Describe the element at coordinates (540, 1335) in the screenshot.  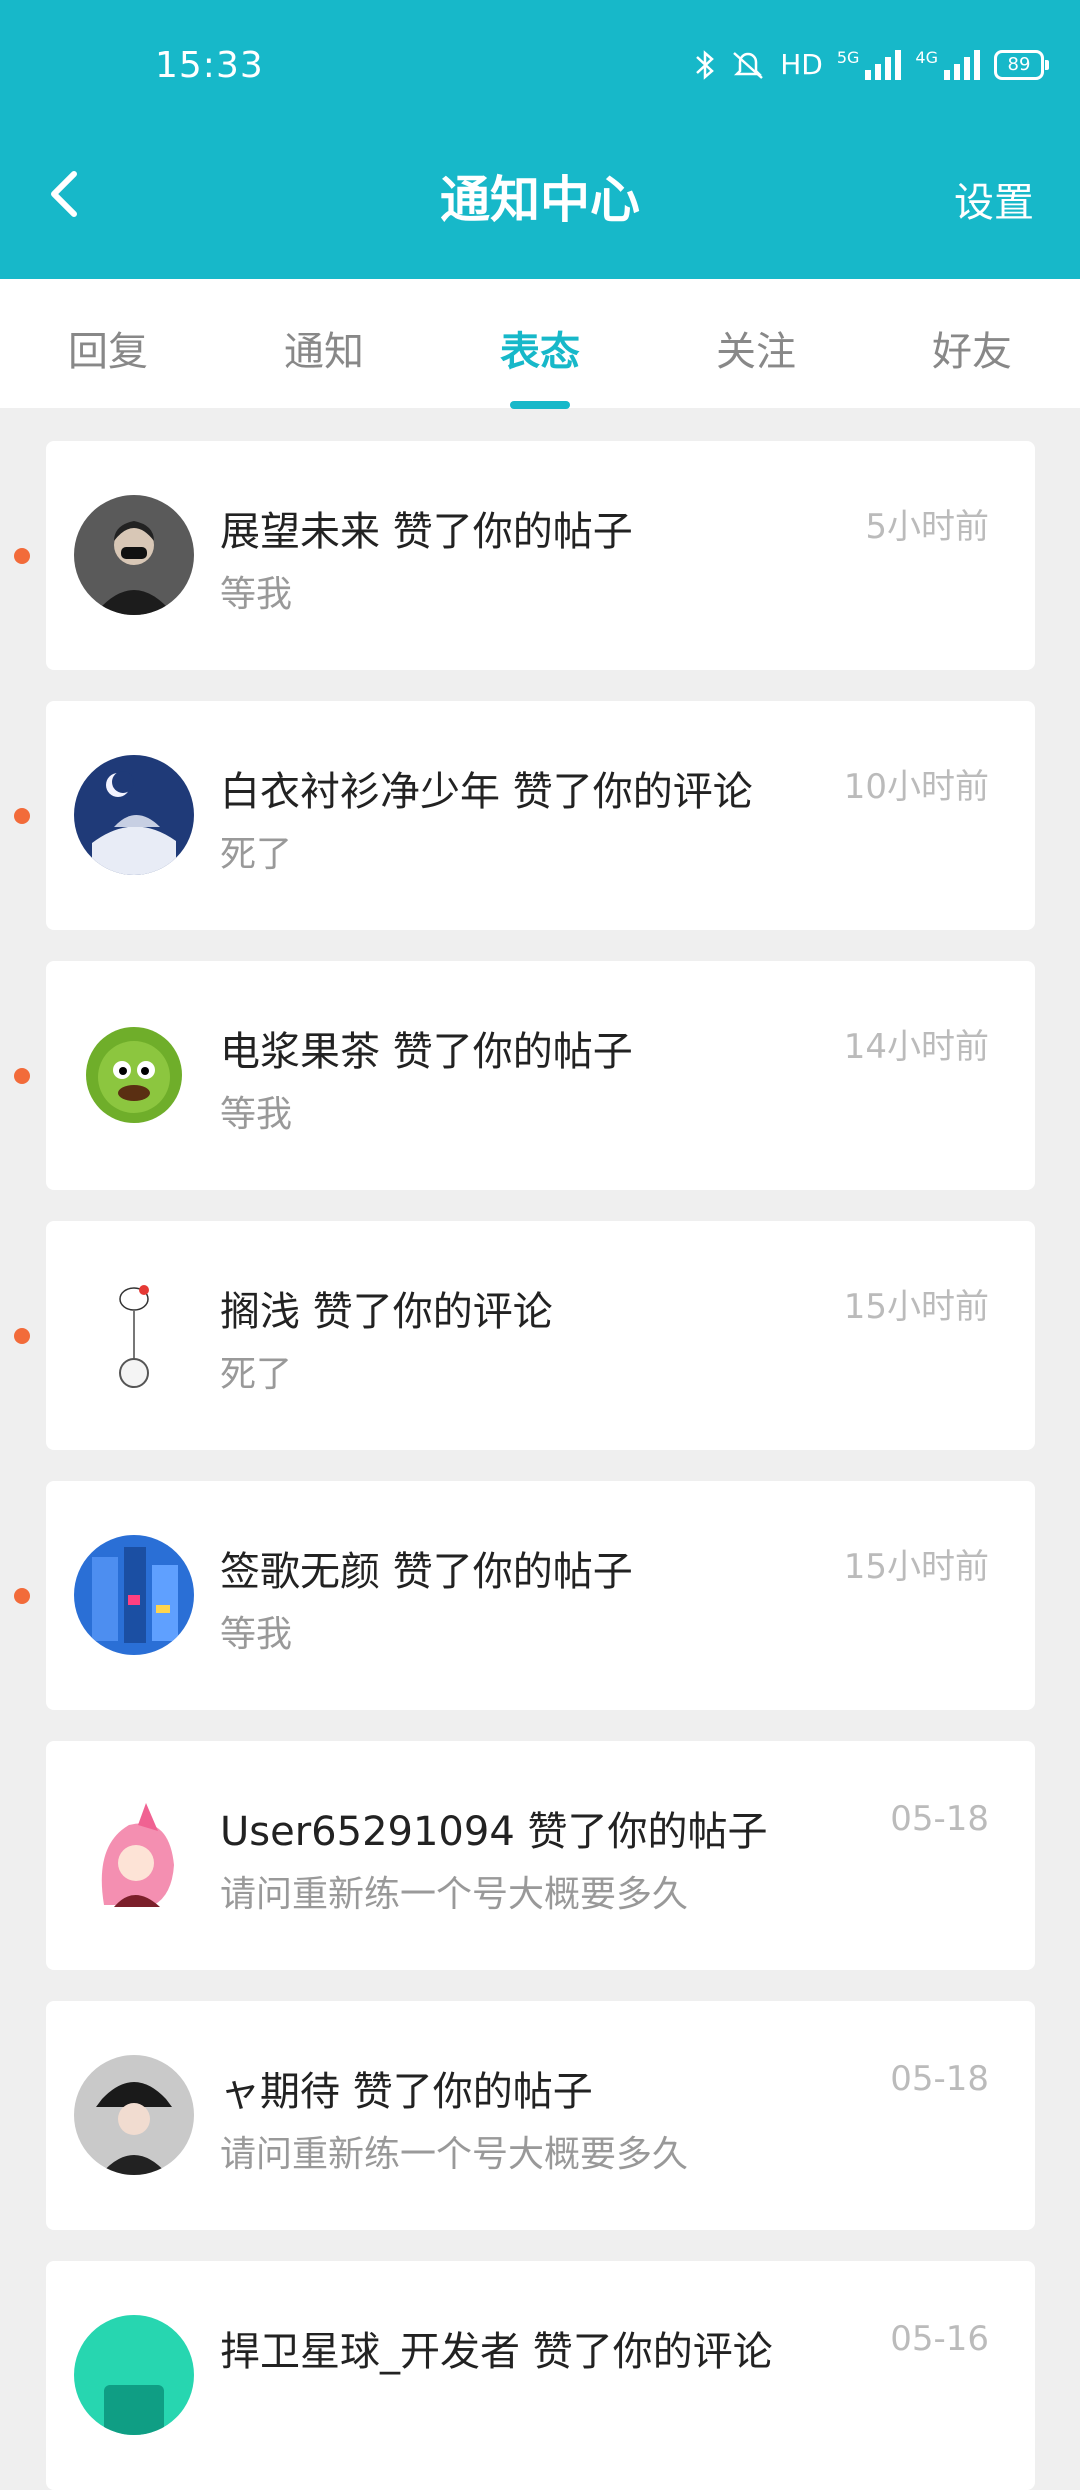
I see `notification-card: 搁浅 赞了你的评论 死了 15小时前` at that location.